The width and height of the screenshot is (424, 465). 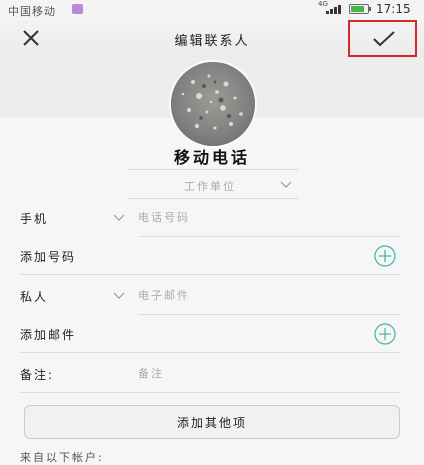 I want to click on carrier-name: 中国移动, so click(x=32, y=11).